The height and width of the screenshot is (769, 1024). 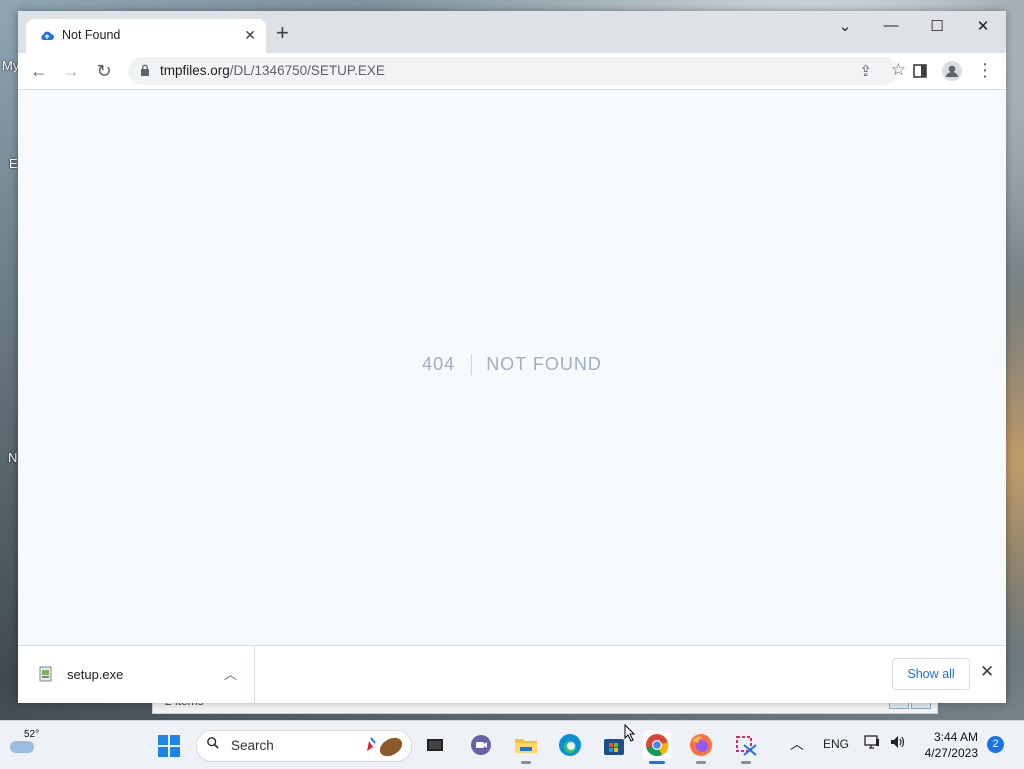 What do you see at coordinates (282, 33) in the screenshot?
I see `plus-icon: +` at bounding box center [282, 33].